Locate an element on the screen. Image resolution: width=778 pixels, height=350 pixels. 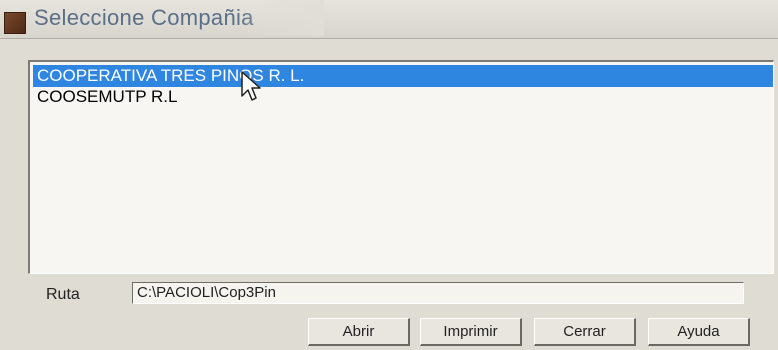
abrir-button: Abrir is located at coordinates (359, 332).